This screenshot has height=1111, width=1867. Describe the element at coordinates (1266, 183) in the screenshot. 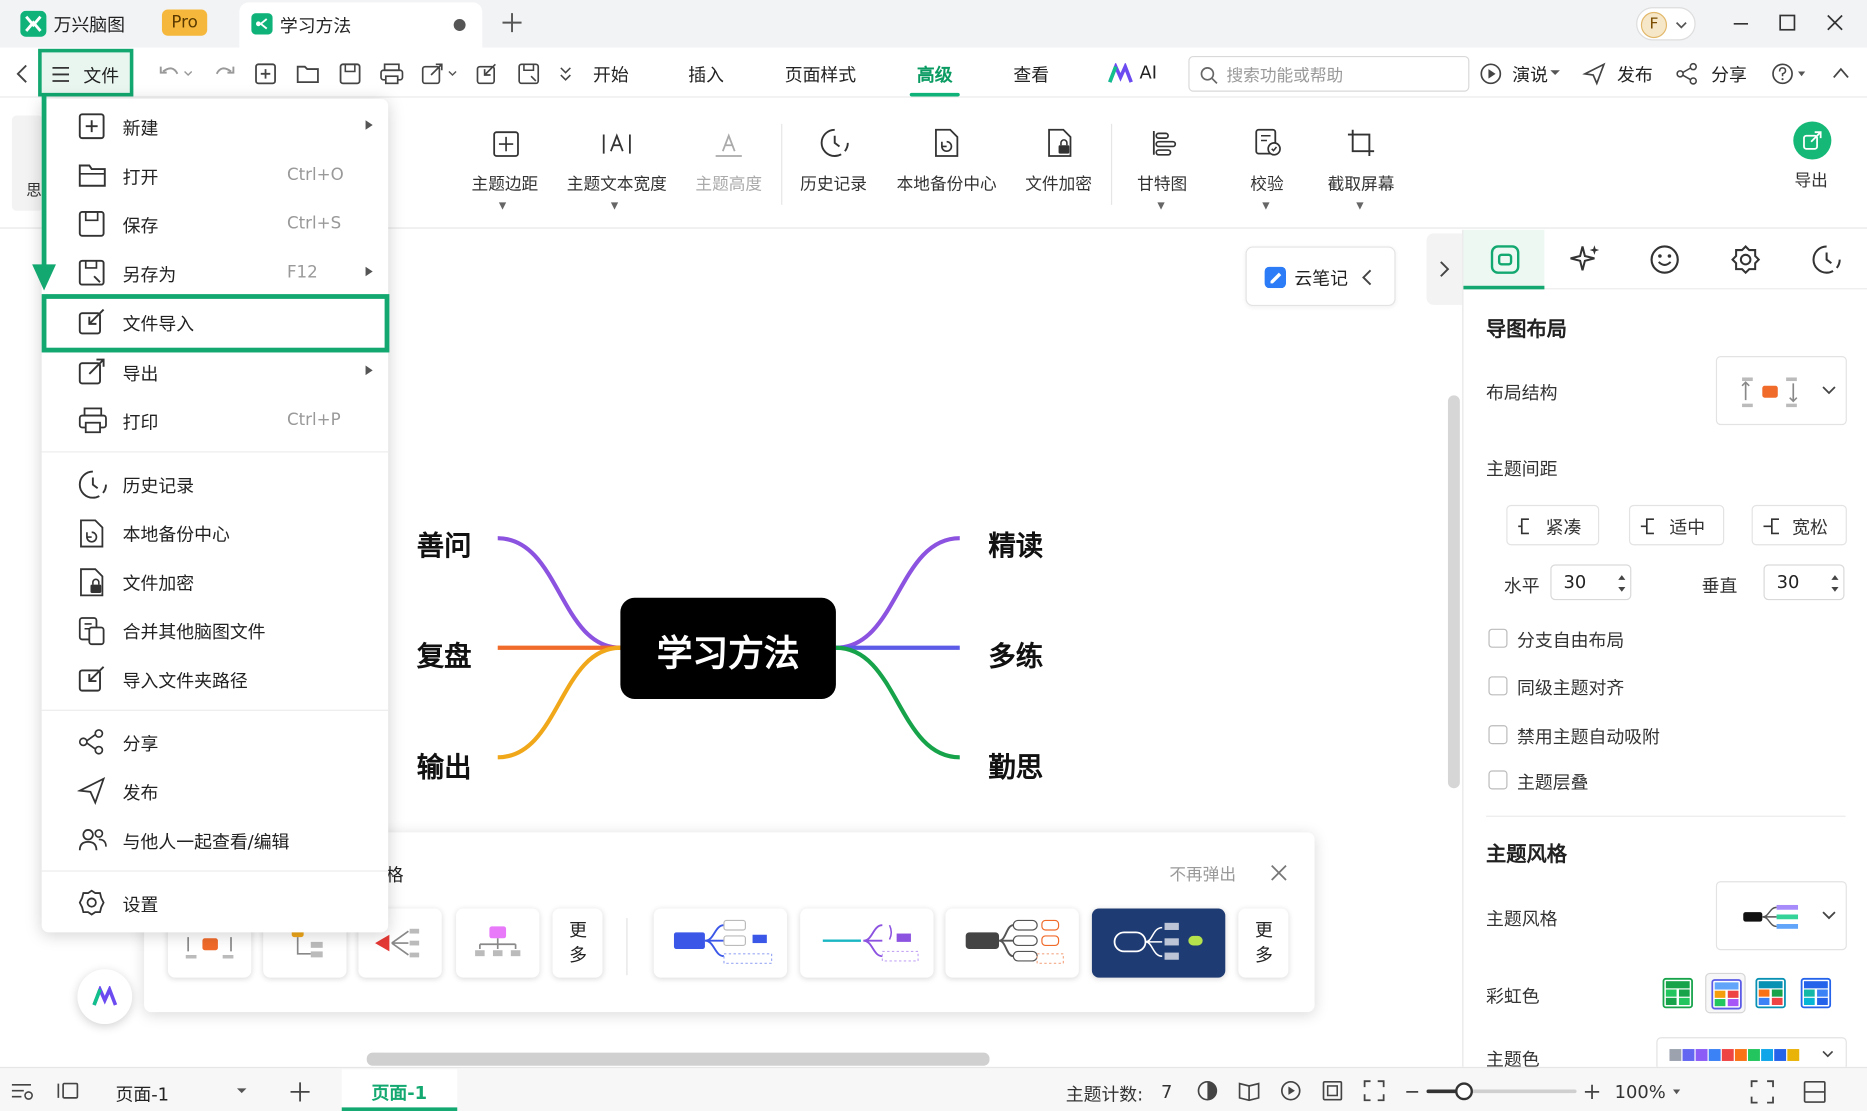

I see `ribbon-validate: 校验` at that location.